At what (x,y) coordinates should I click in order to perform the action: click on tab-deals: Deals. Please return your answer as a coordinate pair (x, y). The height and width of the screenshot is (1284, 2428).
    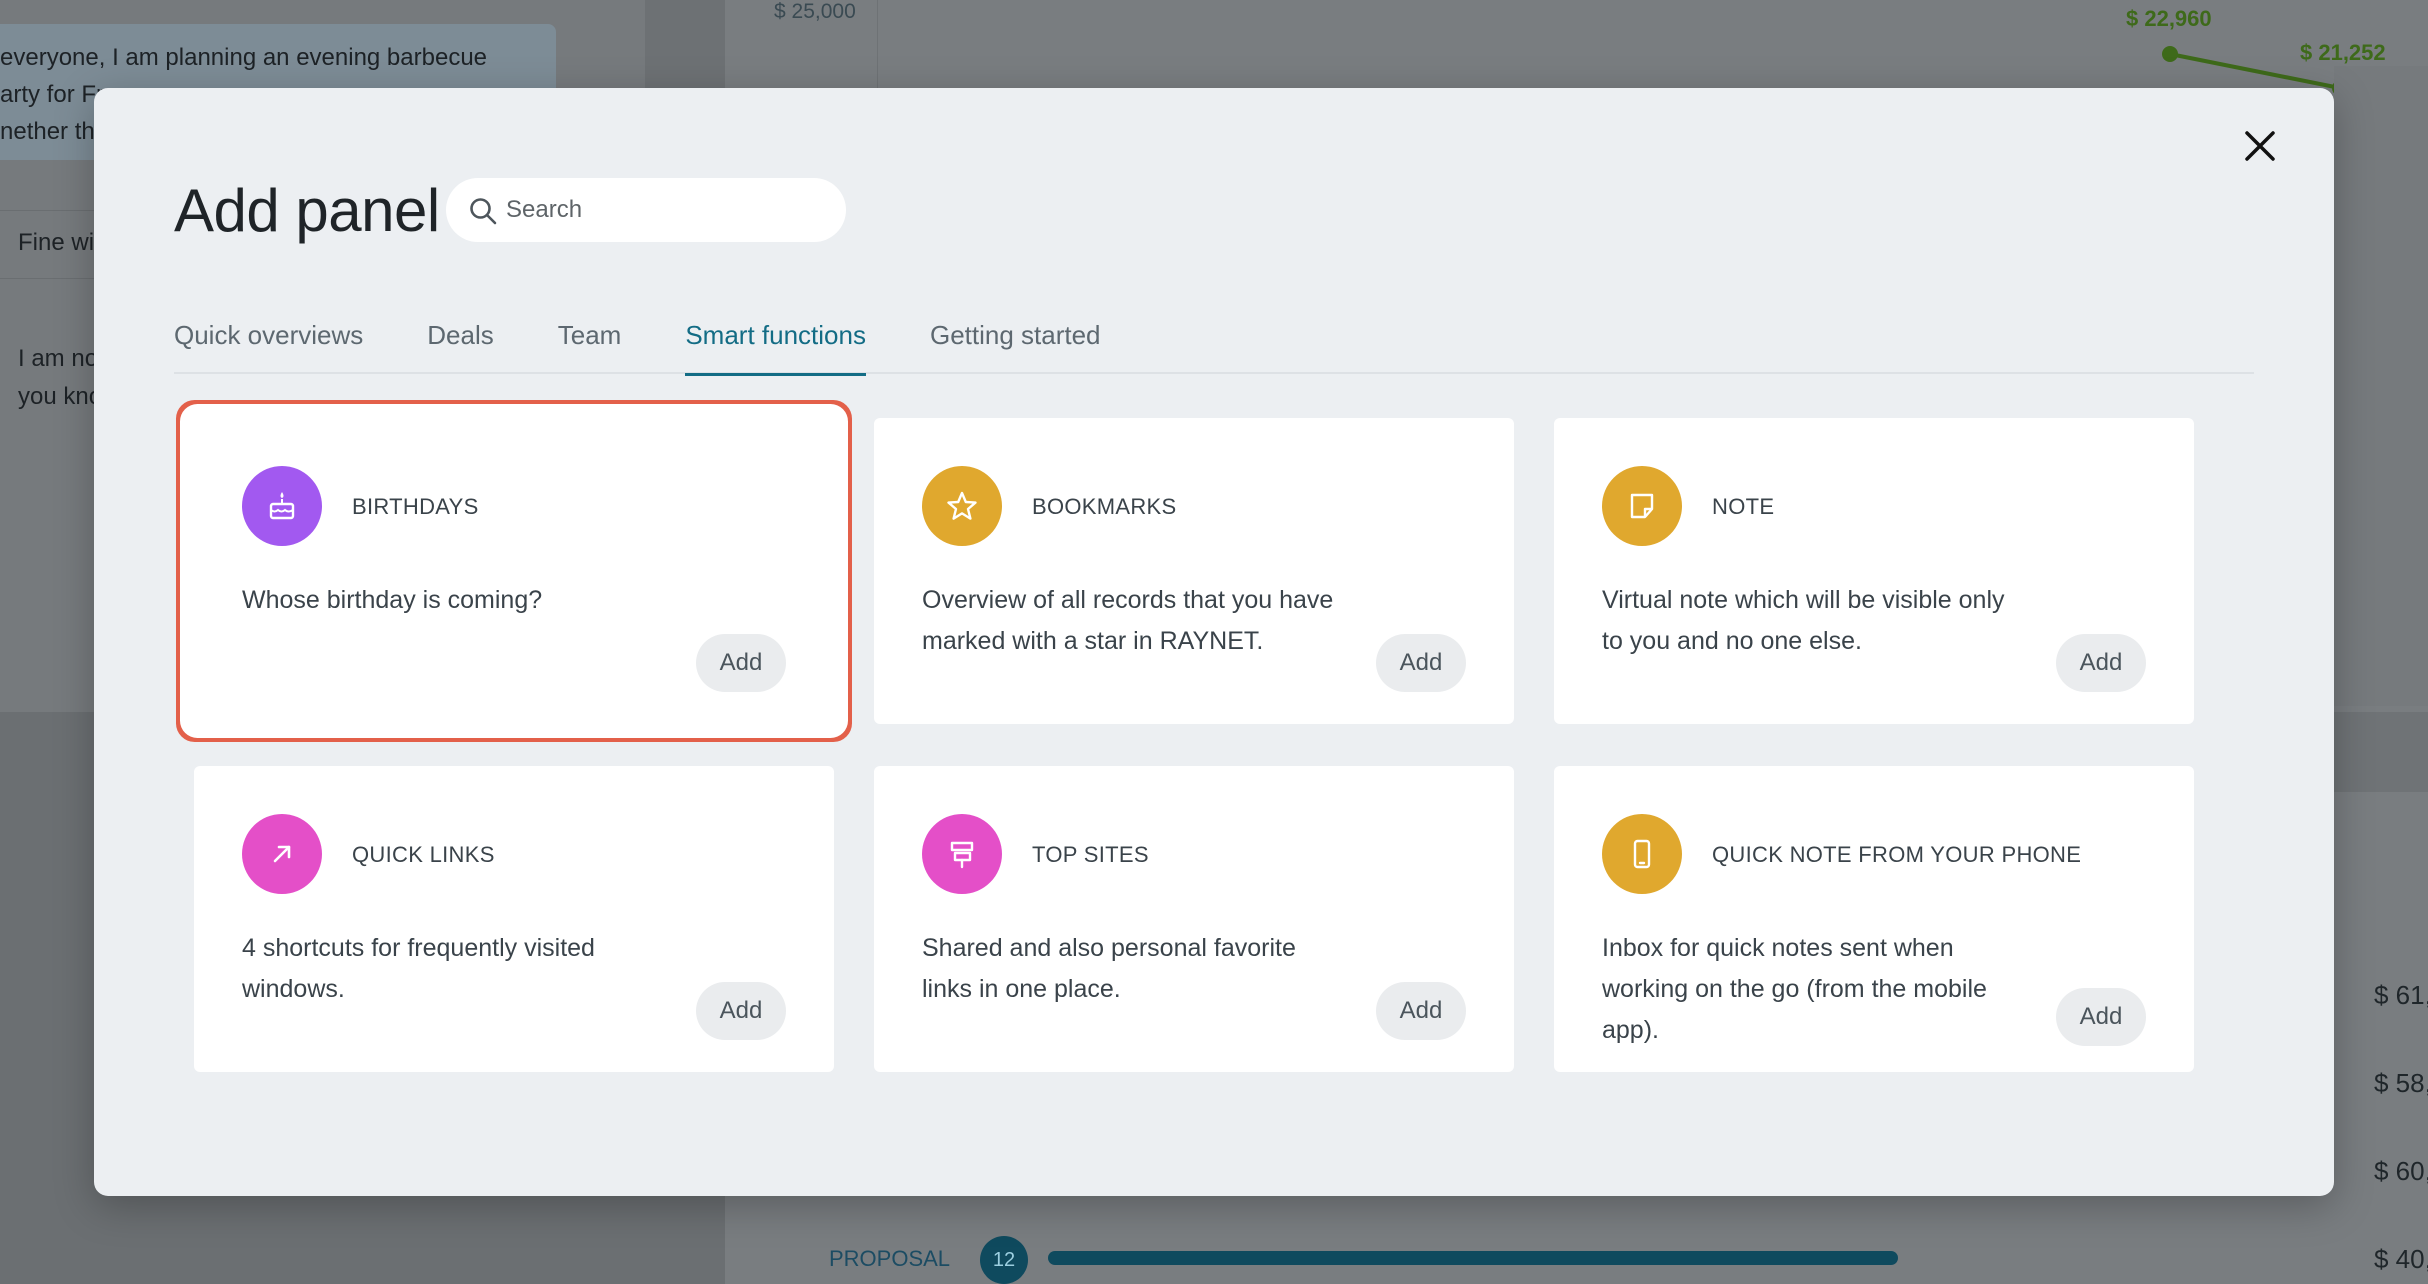
    Looking at the image, I should click on (460, 346).